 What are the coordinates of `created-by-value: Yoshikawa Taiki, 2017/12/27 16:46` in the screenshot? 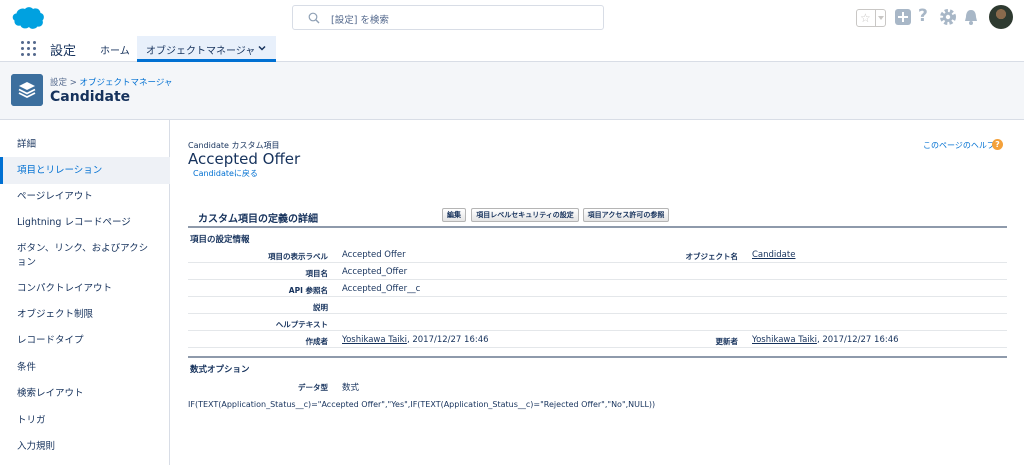 It's located at (415, 340).